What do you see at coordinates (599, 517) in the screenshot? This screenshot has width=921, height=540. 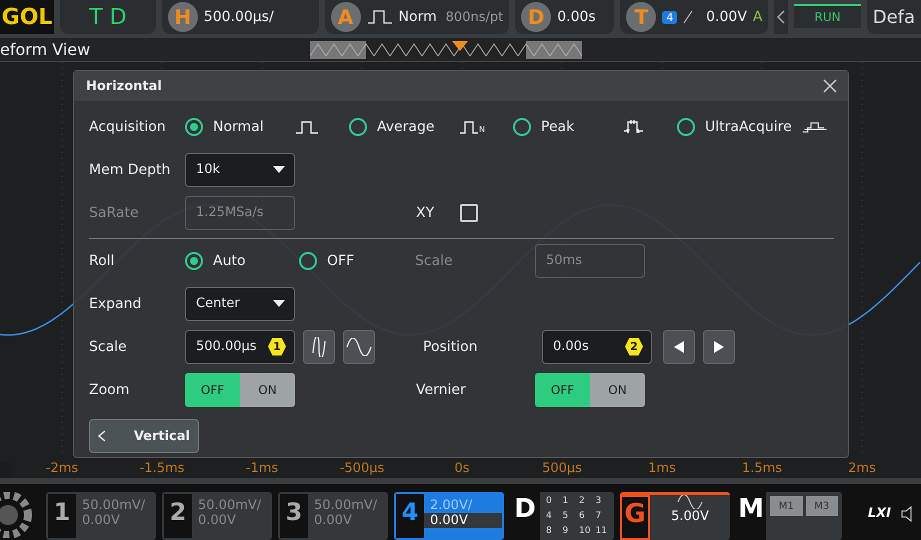 I see `bit-label: 7` at bounding box center [599, 517].